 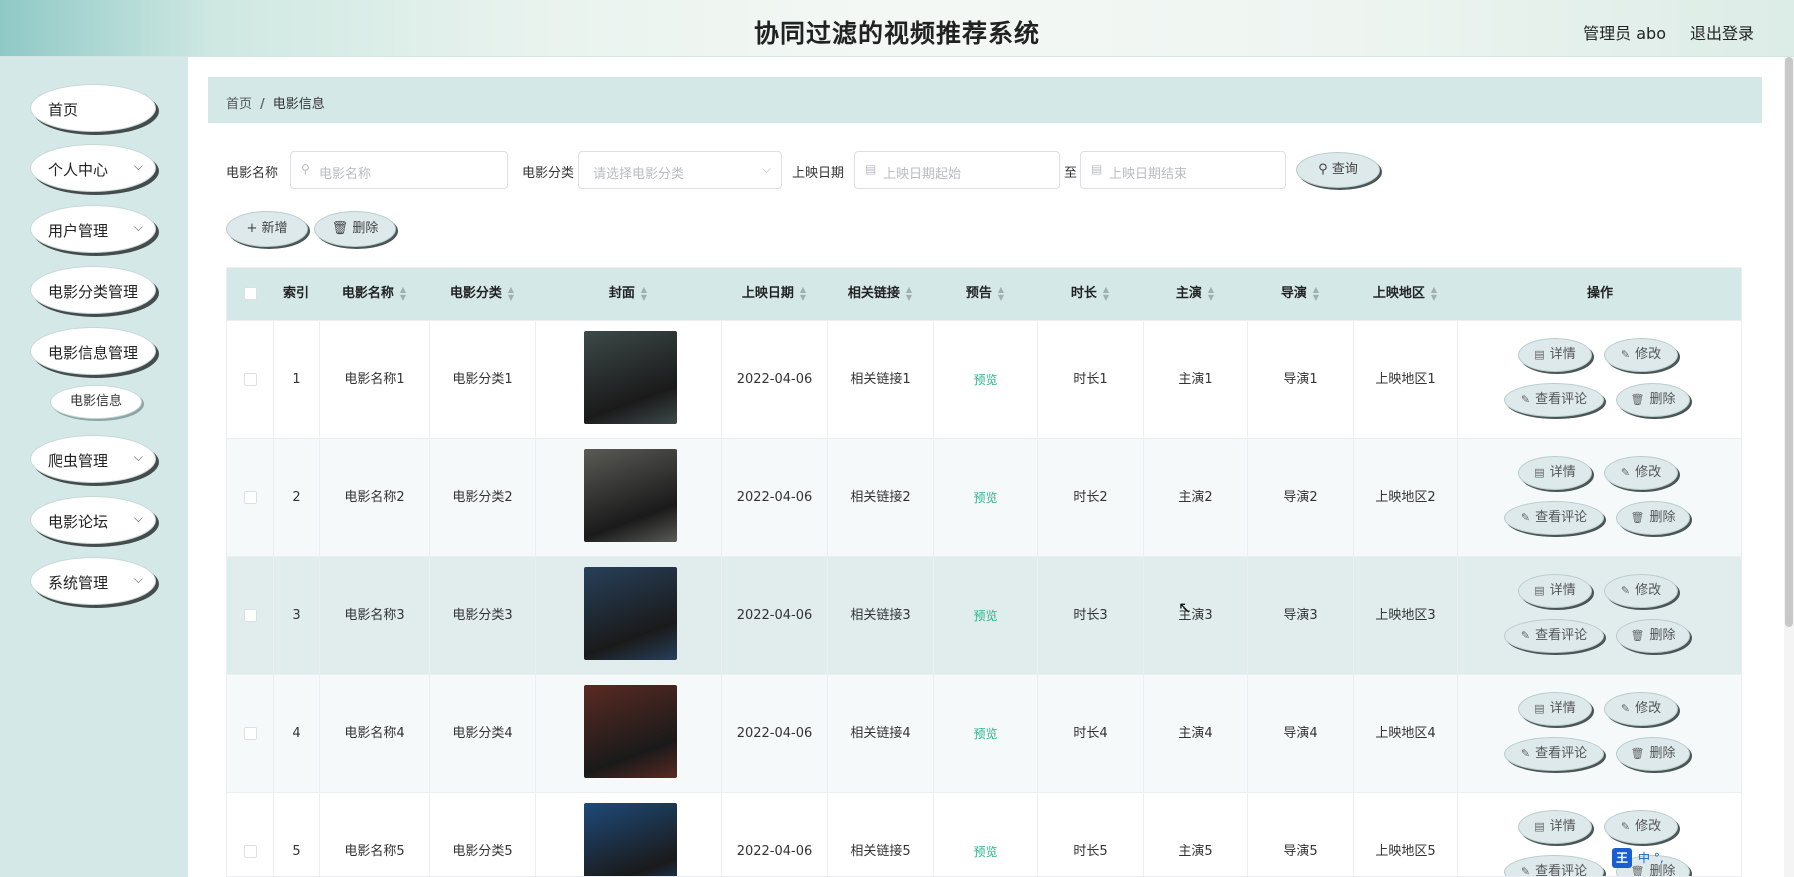 What do you see at coordinates (96, 402) in the screenshot?
I see `sidebar-subitem-movie-info: 电影信息` at bounding box center [96, 402].